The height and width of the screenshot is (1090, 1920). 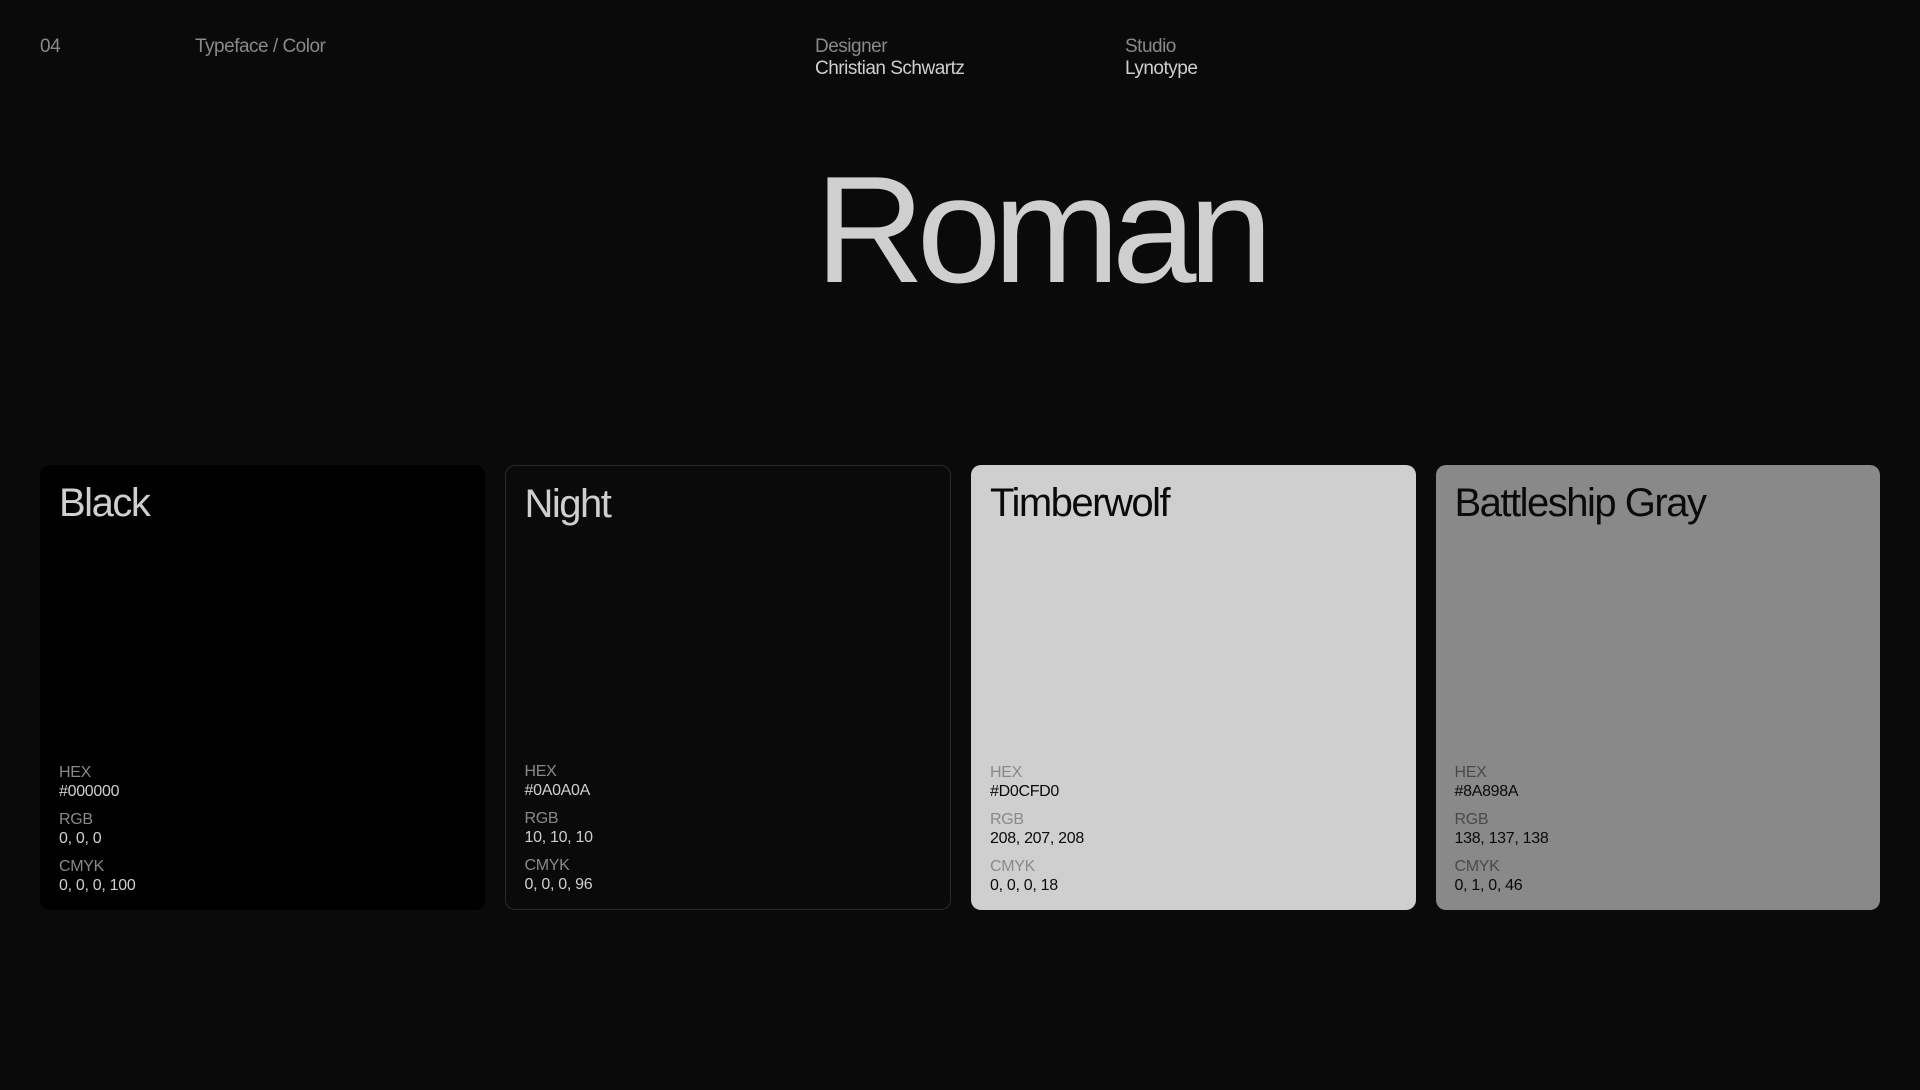 What do you see at coordinates (728, 781) in the screenshot?
I see `hex-spec: HEX #0A0A0A` at bounding box center [728, 781].